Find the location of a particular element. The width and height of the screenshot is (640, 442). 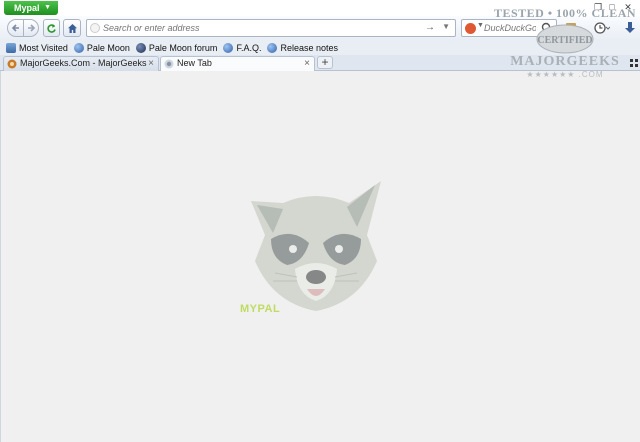

back-arrow-icon is located at coordinates (15, 28).